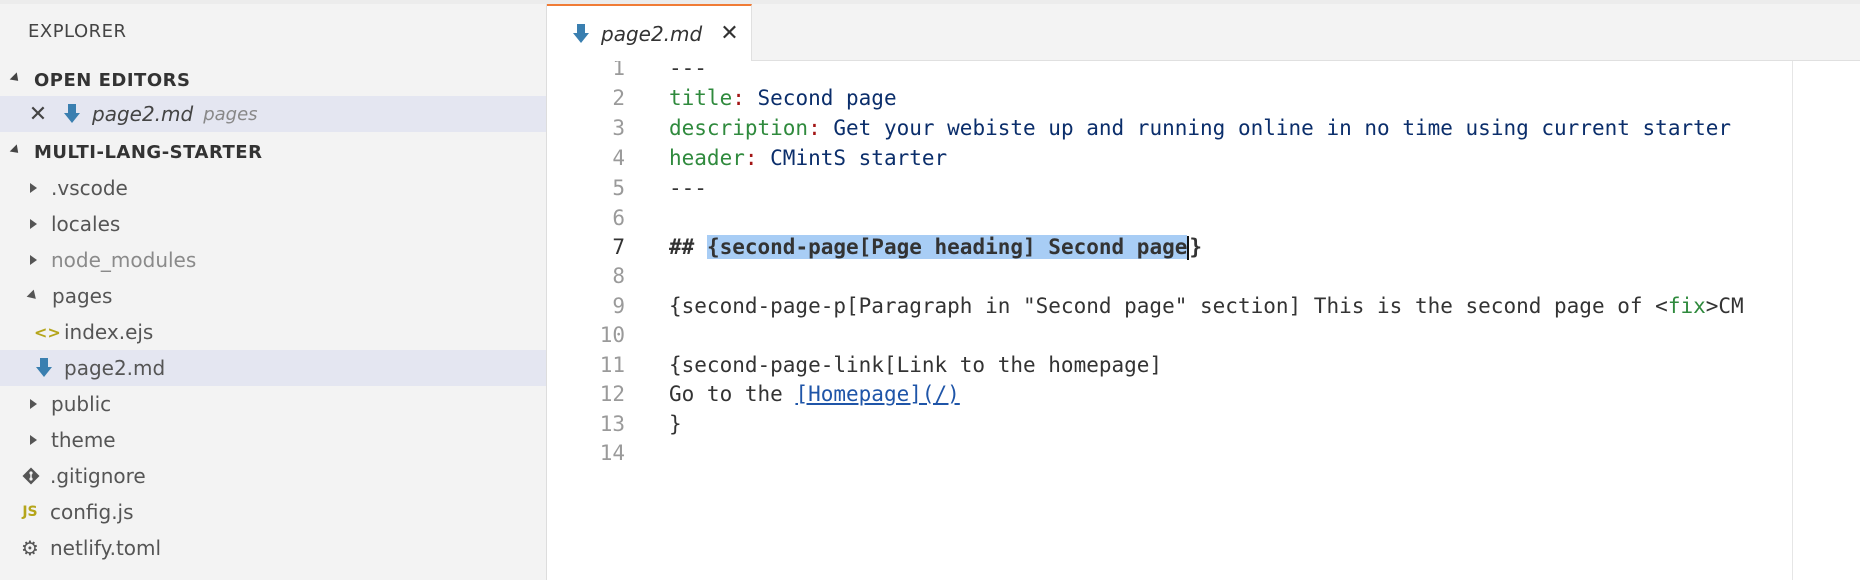 This screenshot has width=1860, height=580. What do you see at coordinates (273, 368) in the screenshot?
I see `tree-file-page2-md: page2.md` at bounding box center [273, 368].